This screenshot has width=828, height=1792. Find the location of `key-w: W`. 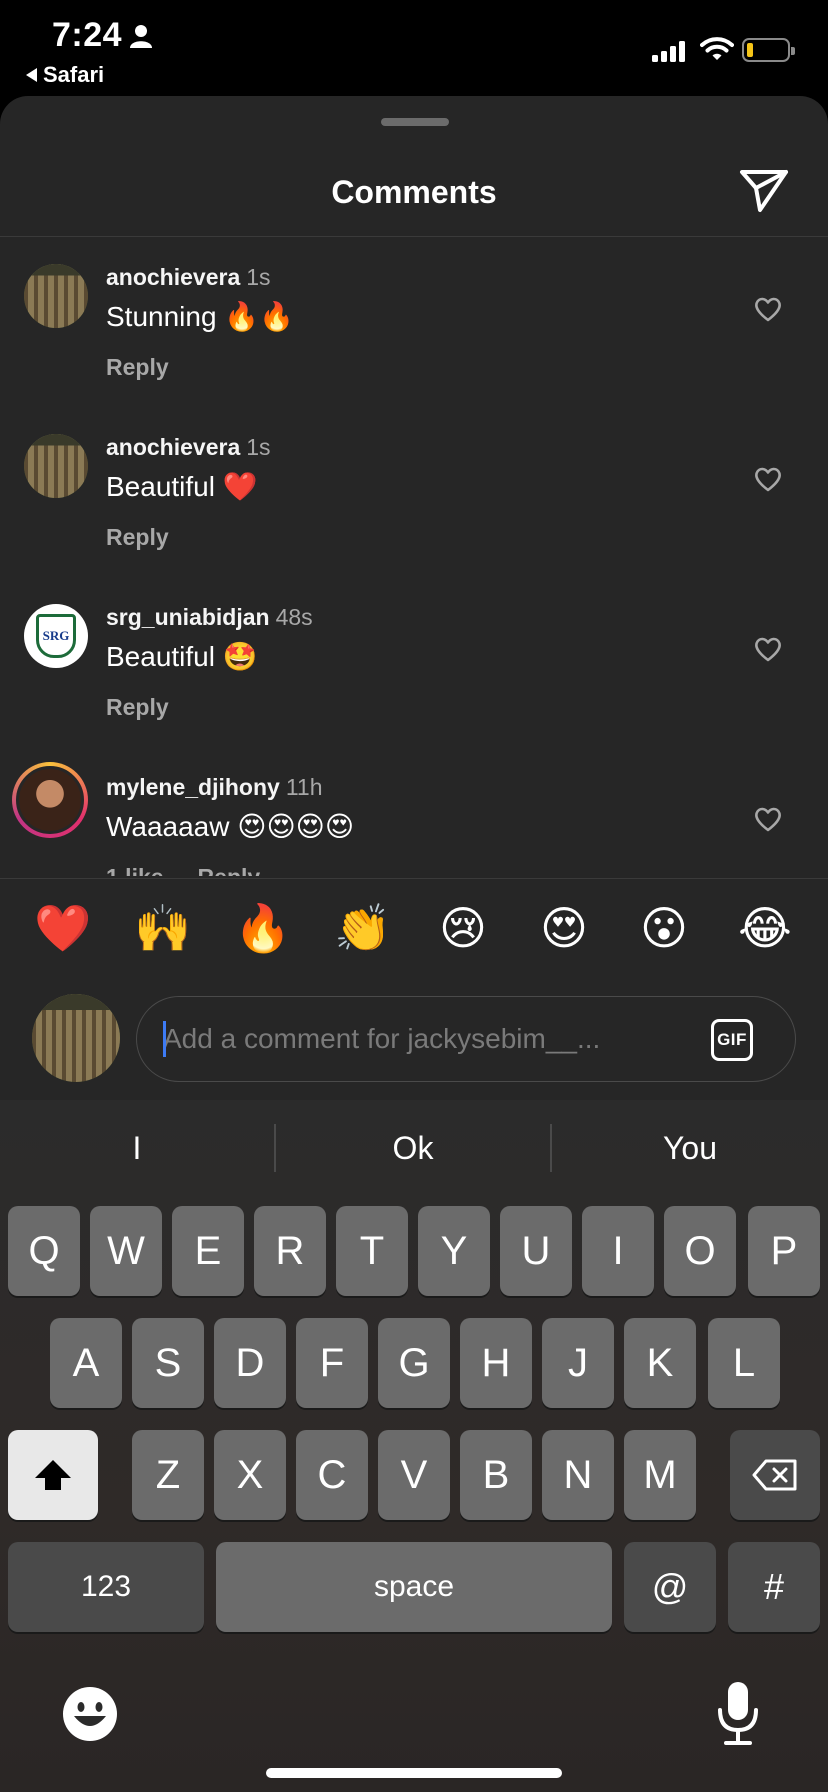

key-w: W is located at coordinates (126, 1251).